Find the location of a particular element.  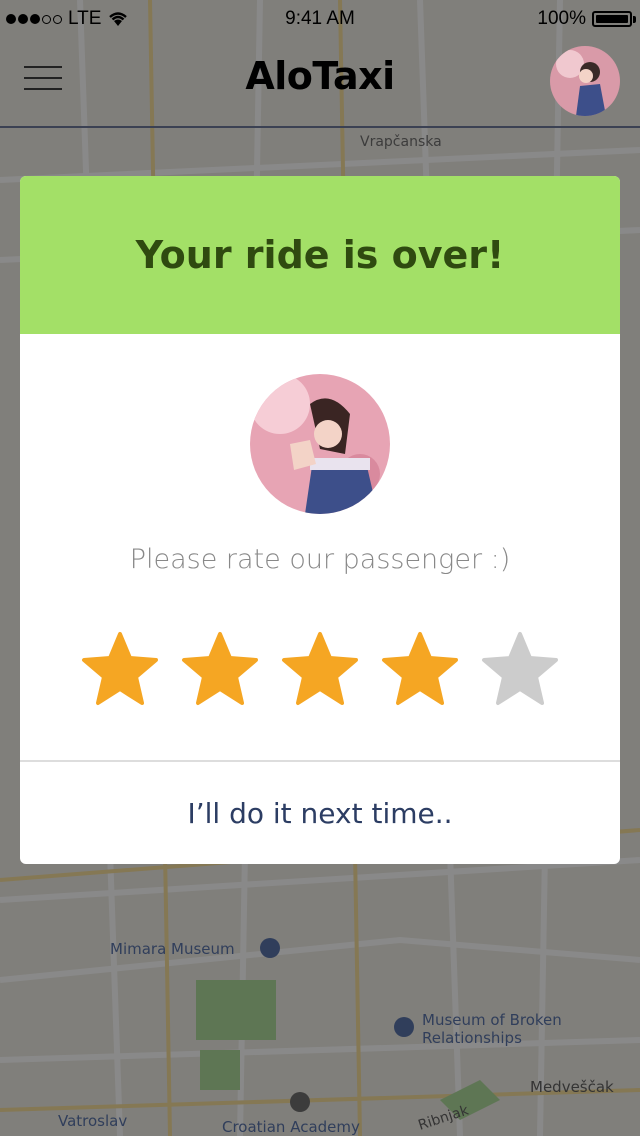

battery-label: 100% is located at coordinates (561, 18).